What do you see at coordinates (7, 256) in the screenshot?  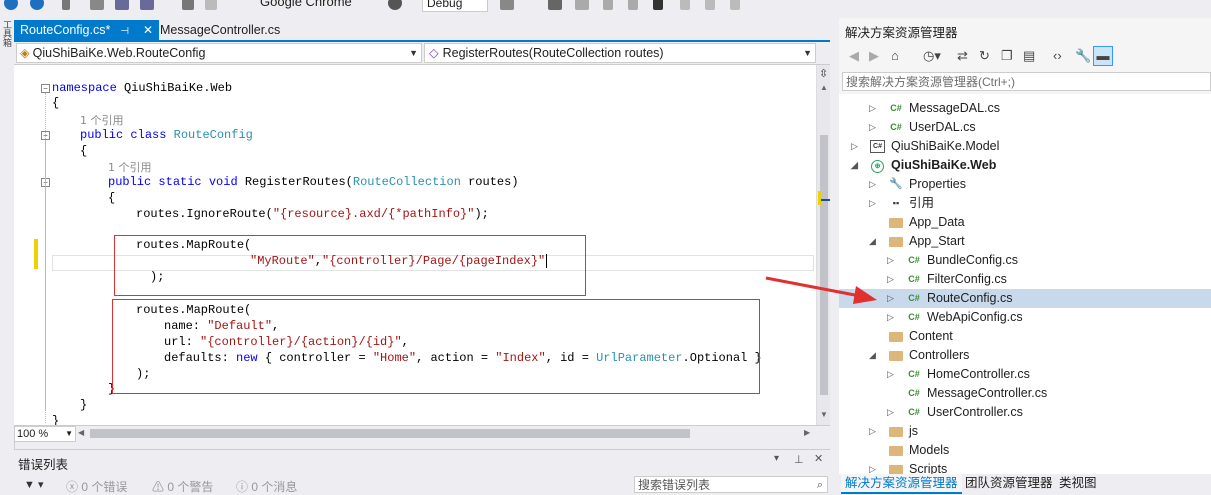 I see `toolbox-strip: 工具箱` at bounding box center [7, 256].